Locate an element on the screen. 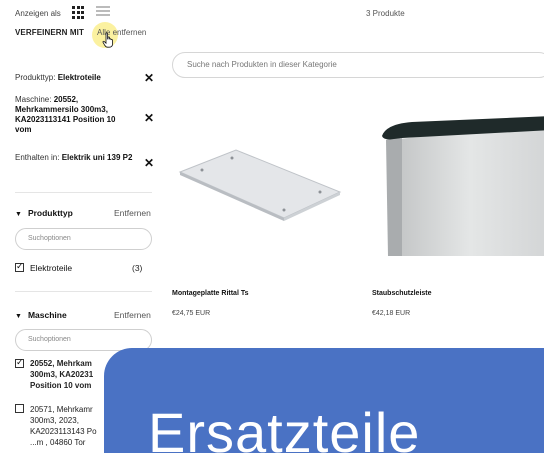 This screenshot has width=544, height=453. filter-prefix: Enthalten in: is located at coordinates (38, 157).